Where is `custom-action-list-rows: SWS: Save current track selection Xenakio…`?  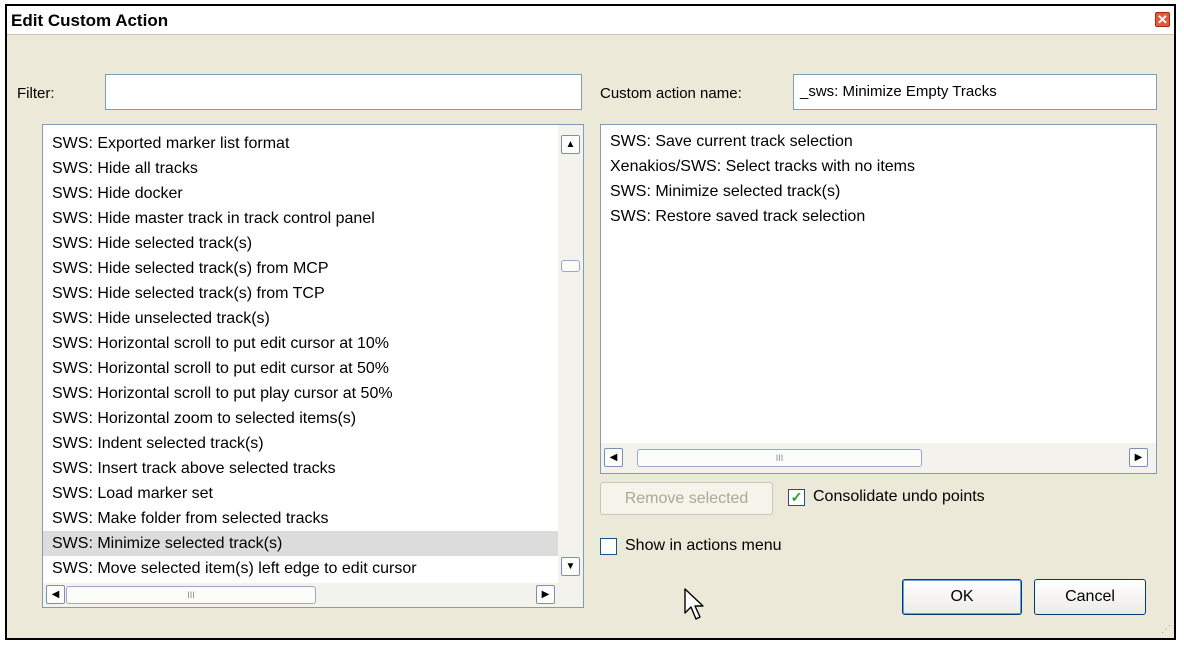 custom-action-list-rows: SWS: Save current track selection Xenakio… is located at coordinates (878, 179).